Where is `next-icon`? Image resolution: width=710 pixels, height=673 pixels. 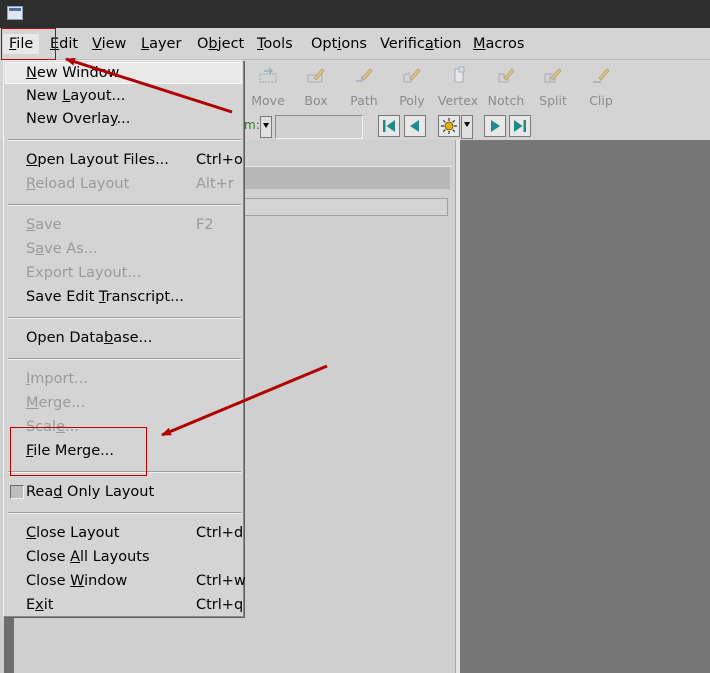 next-icon is located at coordinates (495, 126).